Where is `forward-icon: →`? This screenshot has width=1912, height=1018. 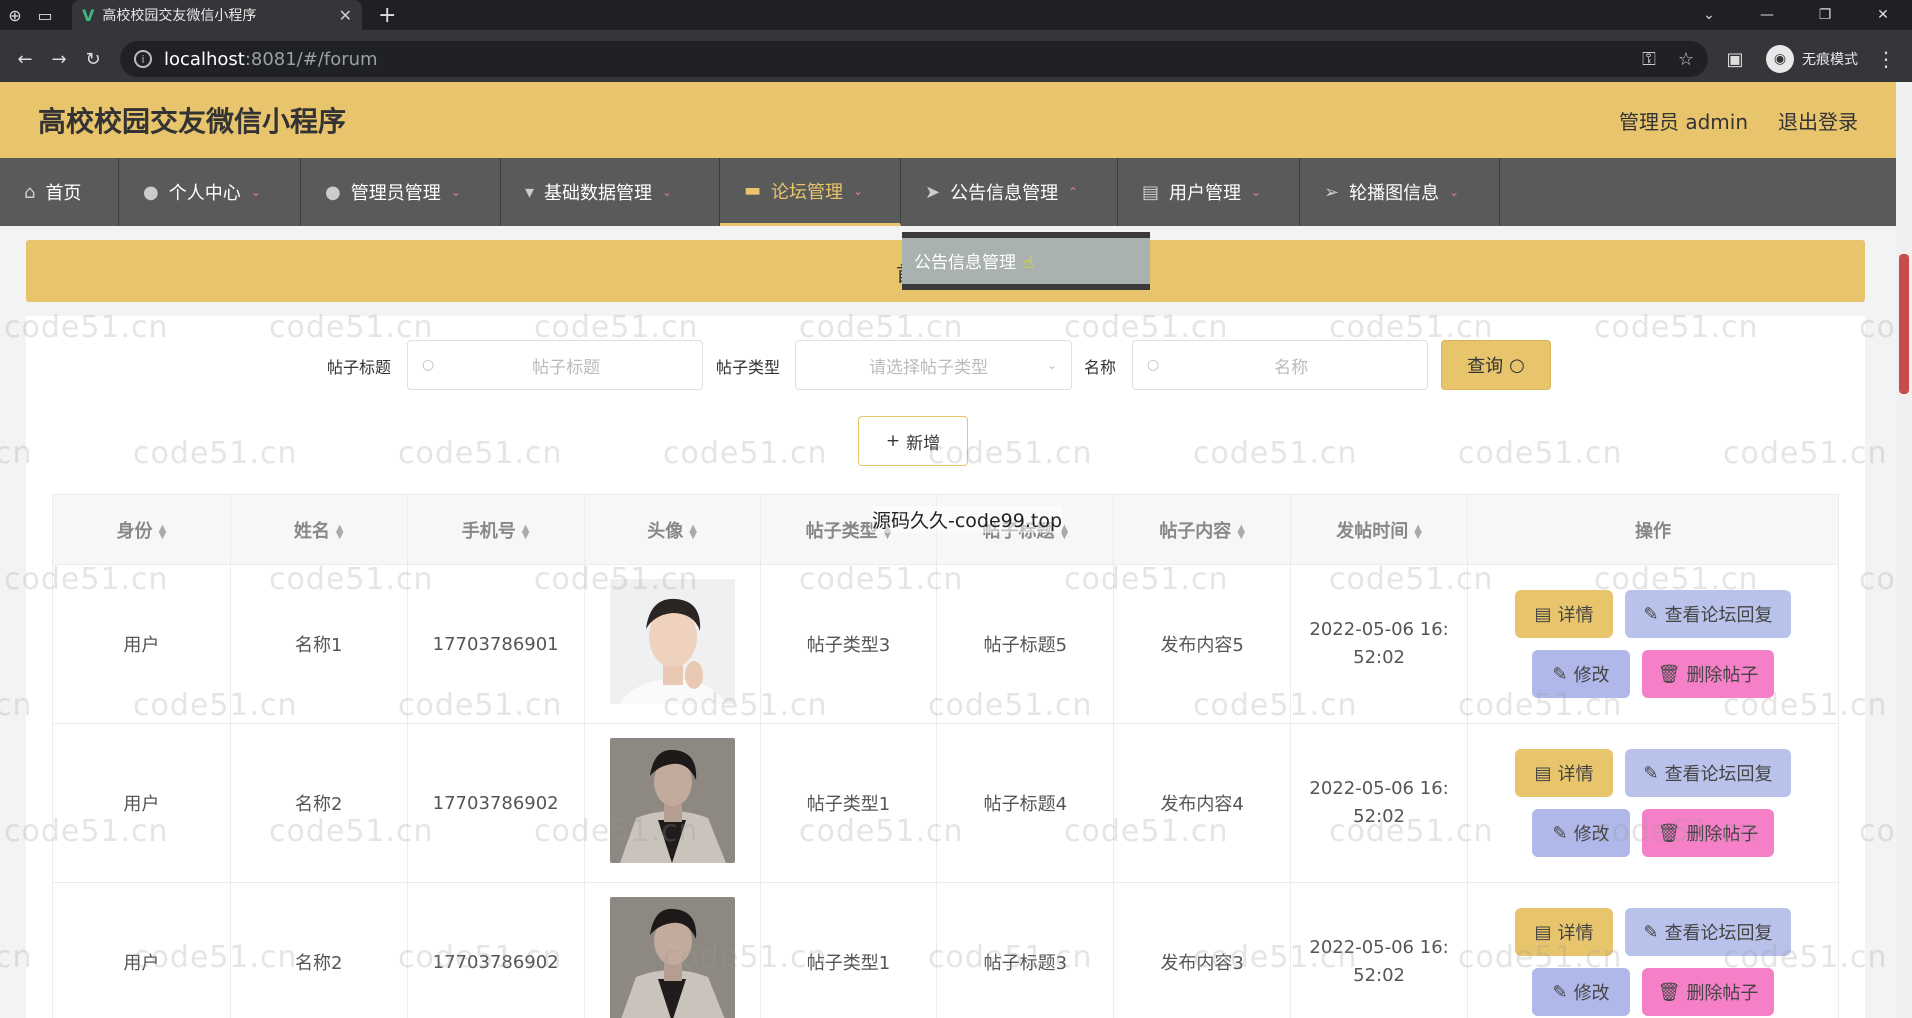
forward-icon: → is located at coordinates (59, 59).